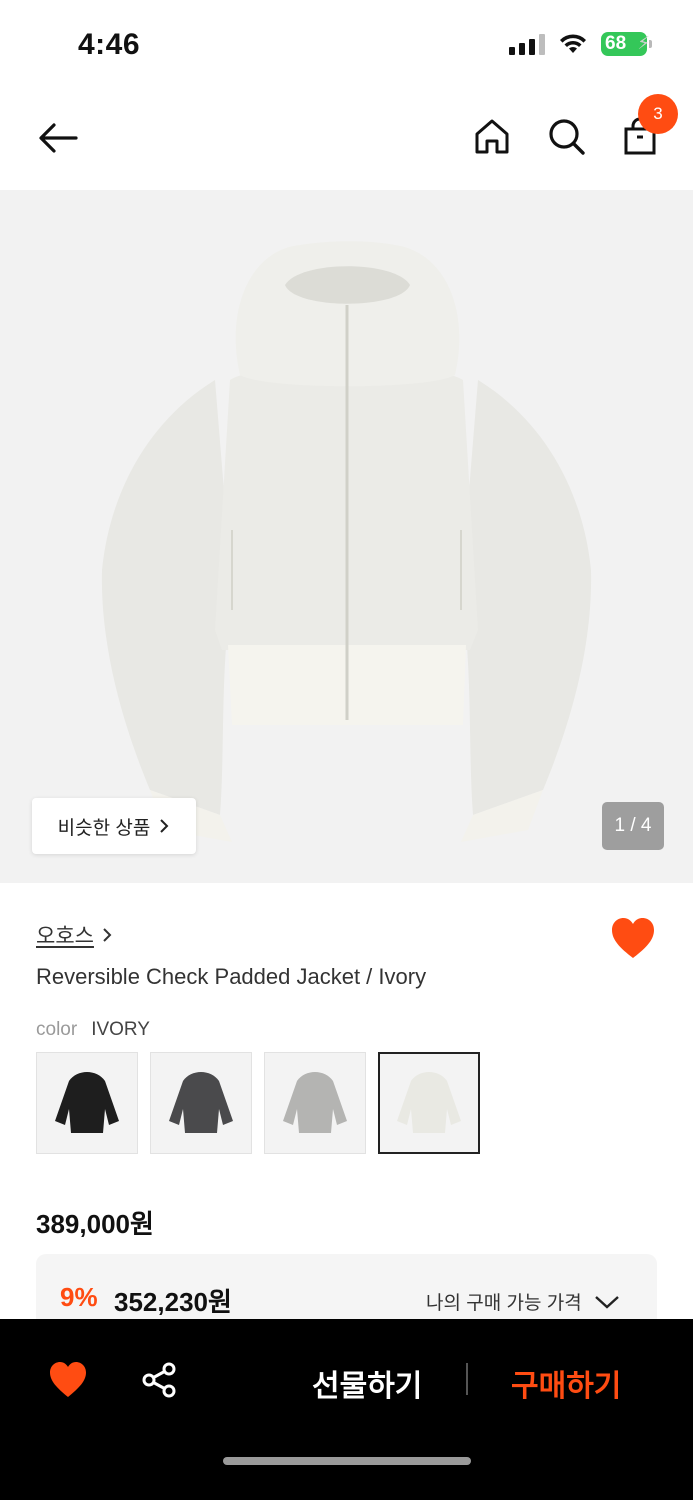 Image resolution: width=693 pixels, height=1500 pixels. Describe the element at coordinates (633, 826) in the screenshot. I see `image-page-counter: 1 / 4` at that location.